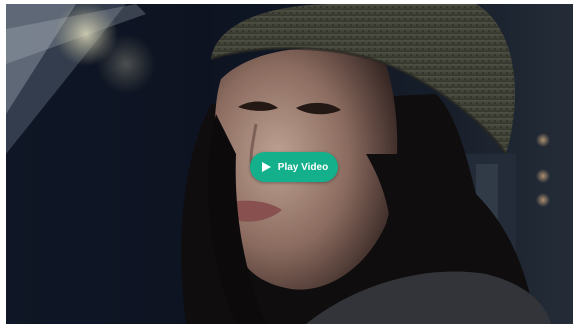  What do you see at coordinates (303, 167) in the screenshot?
I see `play-video-label: Play Video` at bounding box center [303, 167].